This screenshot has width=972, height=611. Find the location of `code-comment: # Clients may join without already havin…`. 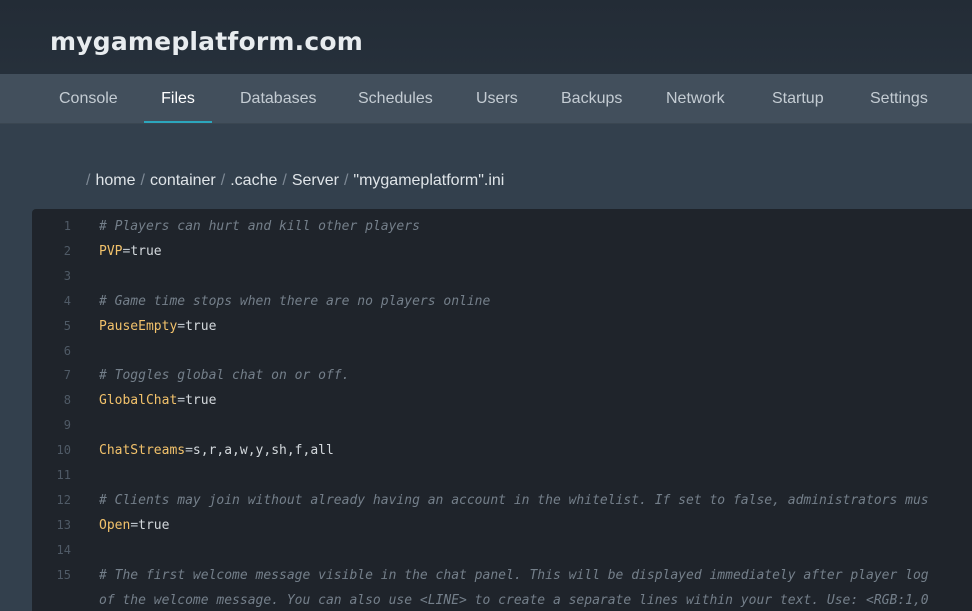

code-comment: # Clients may join without already havin… is located at coordinates (514, 500).